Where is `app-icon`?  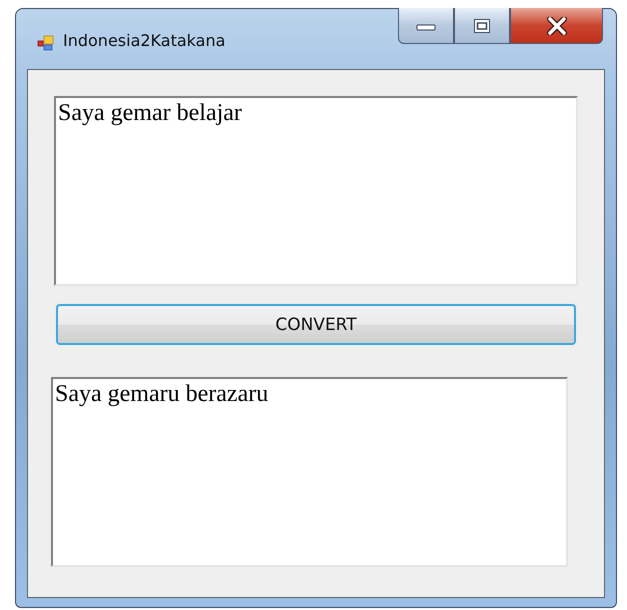
app-icon is located at coordinates (46, 43).